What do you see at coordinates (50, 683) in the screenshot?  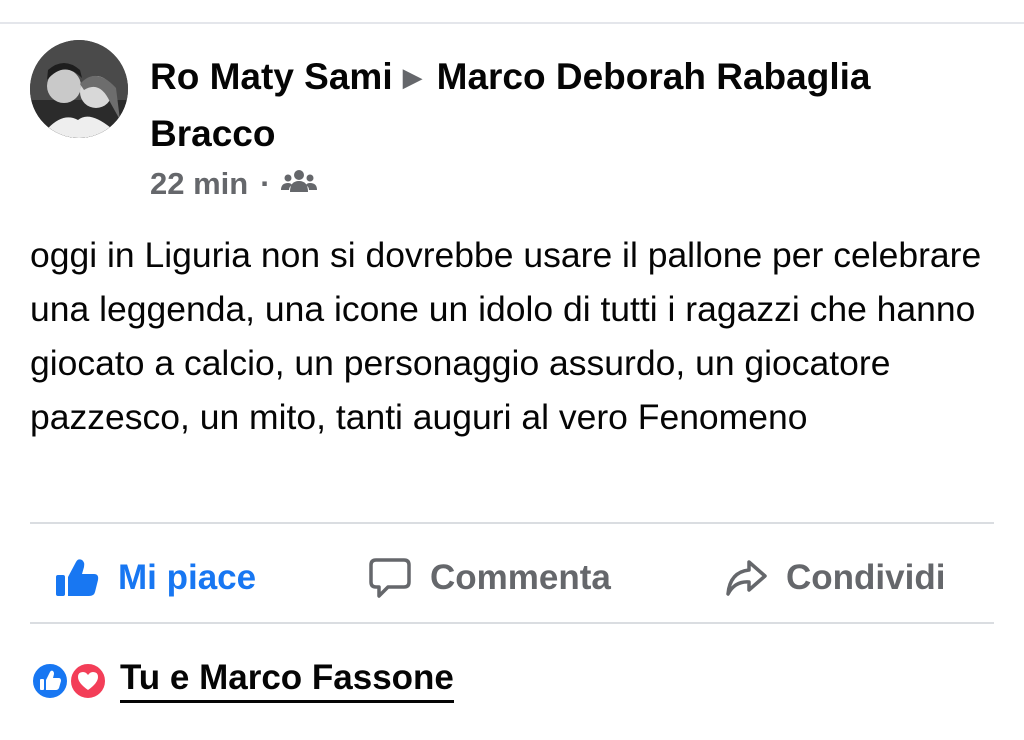 I see `like-reaction-icon` at bounding box center [50, 683].